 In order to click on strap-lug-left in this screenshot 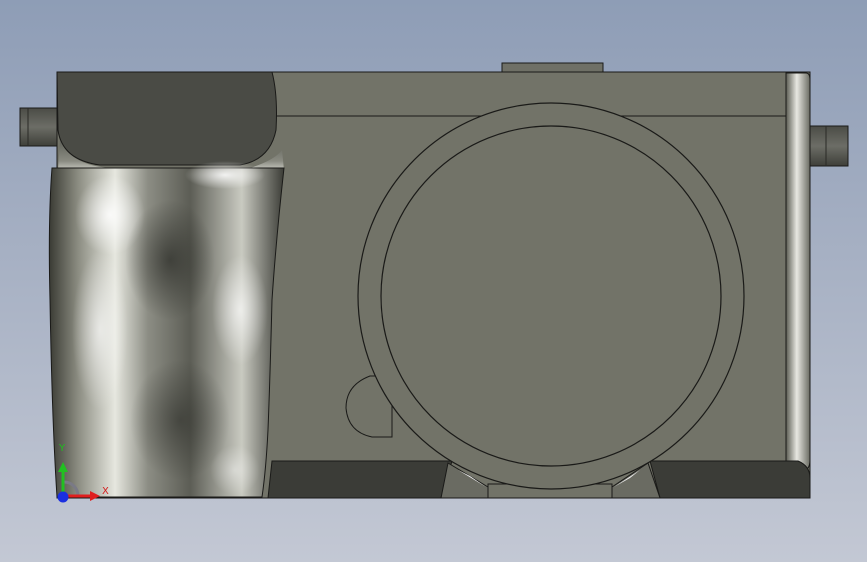, I will do `click(39, 127)`.